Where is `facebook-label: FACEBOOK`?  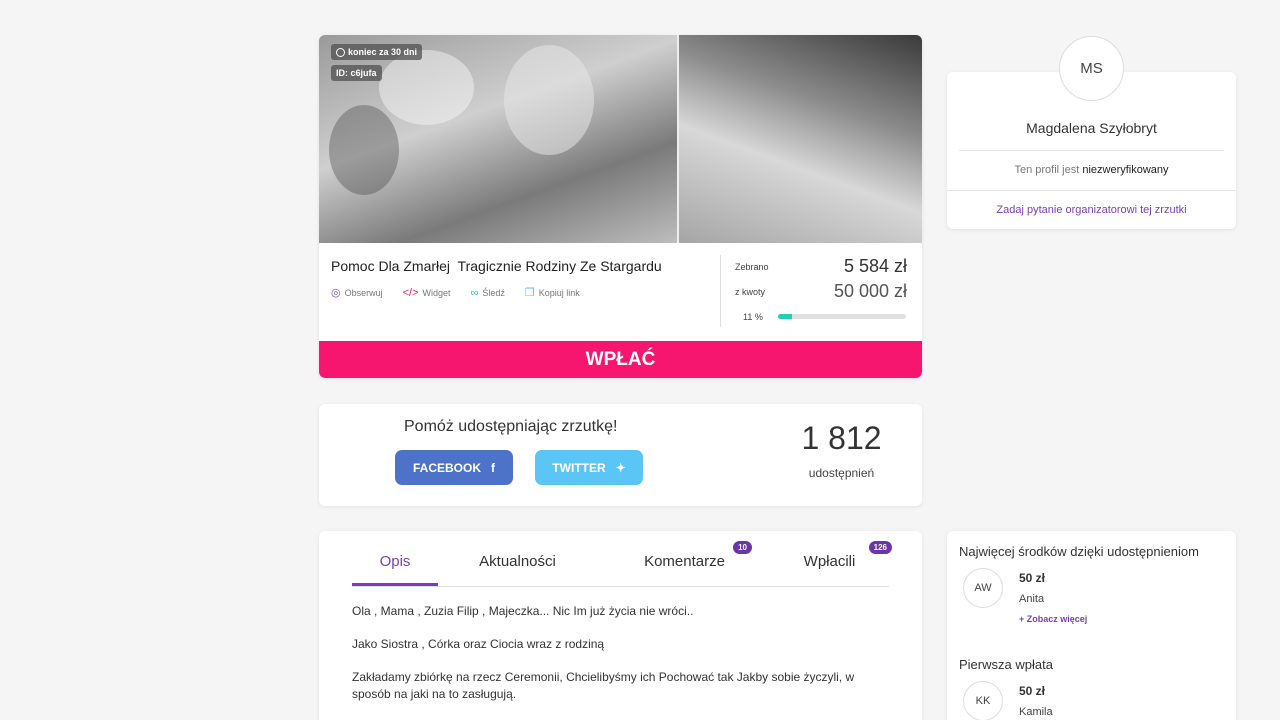
facebook-label: FACEBOOK is located at coordinates (446, 467).